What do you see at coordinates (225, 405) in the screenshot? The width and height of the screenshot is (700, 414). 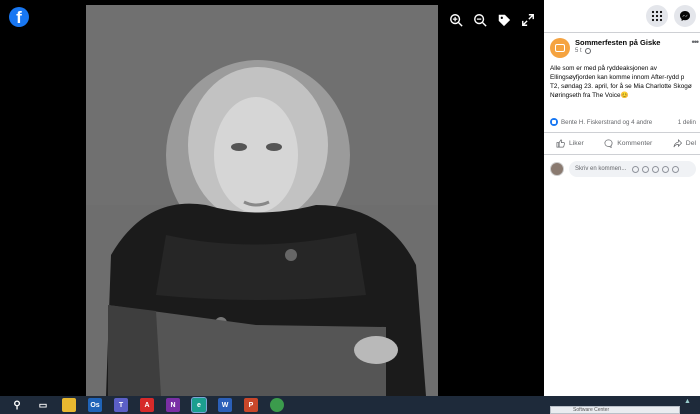 I see `word-icon: W` at bounding box center [225, 405].